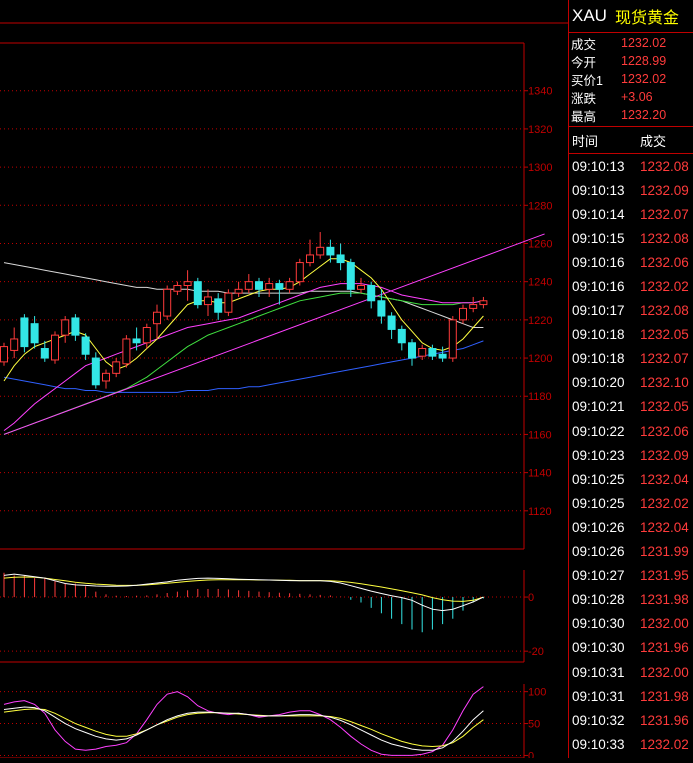  Describe the element at coordinates (664, 552) in the screenshot. I see `tick-price: 1231.99` at that location.